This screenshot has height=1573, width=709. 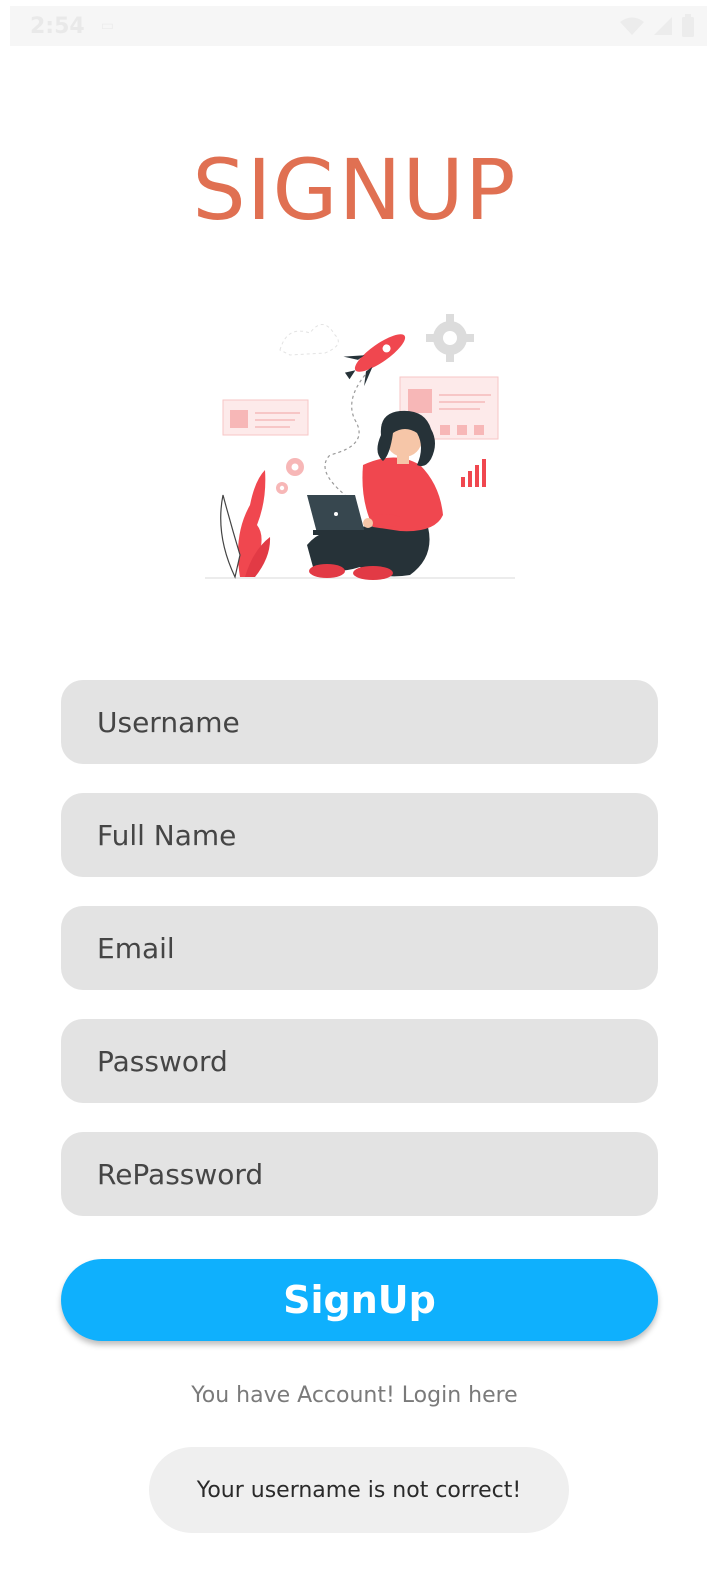 I want to click on username-input, so click(x=359, y=722).